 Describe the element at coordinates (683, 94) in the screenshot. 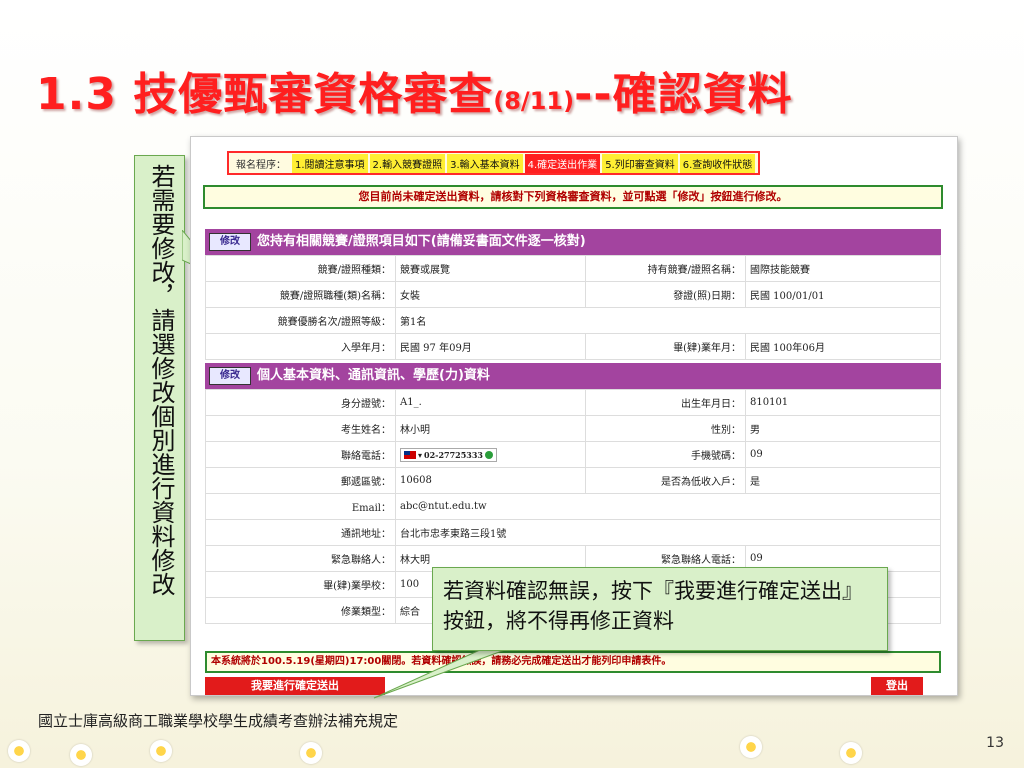

I see `title-tail: --確認資料` at that location.